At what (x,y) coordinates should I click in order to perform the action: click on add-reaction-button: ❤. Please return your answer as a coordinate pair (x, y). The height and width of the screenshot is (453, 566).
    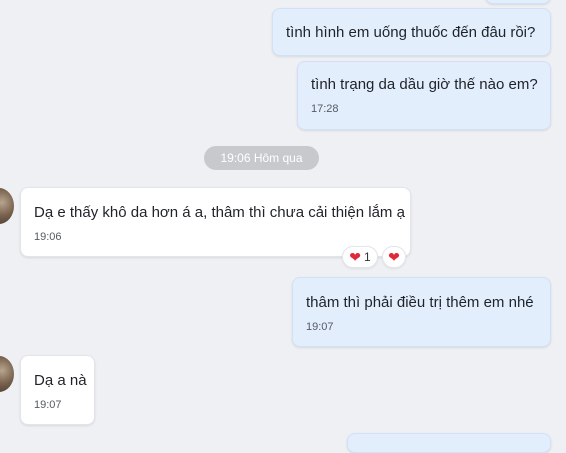
    Looking at the image, I should click on (394, 257).